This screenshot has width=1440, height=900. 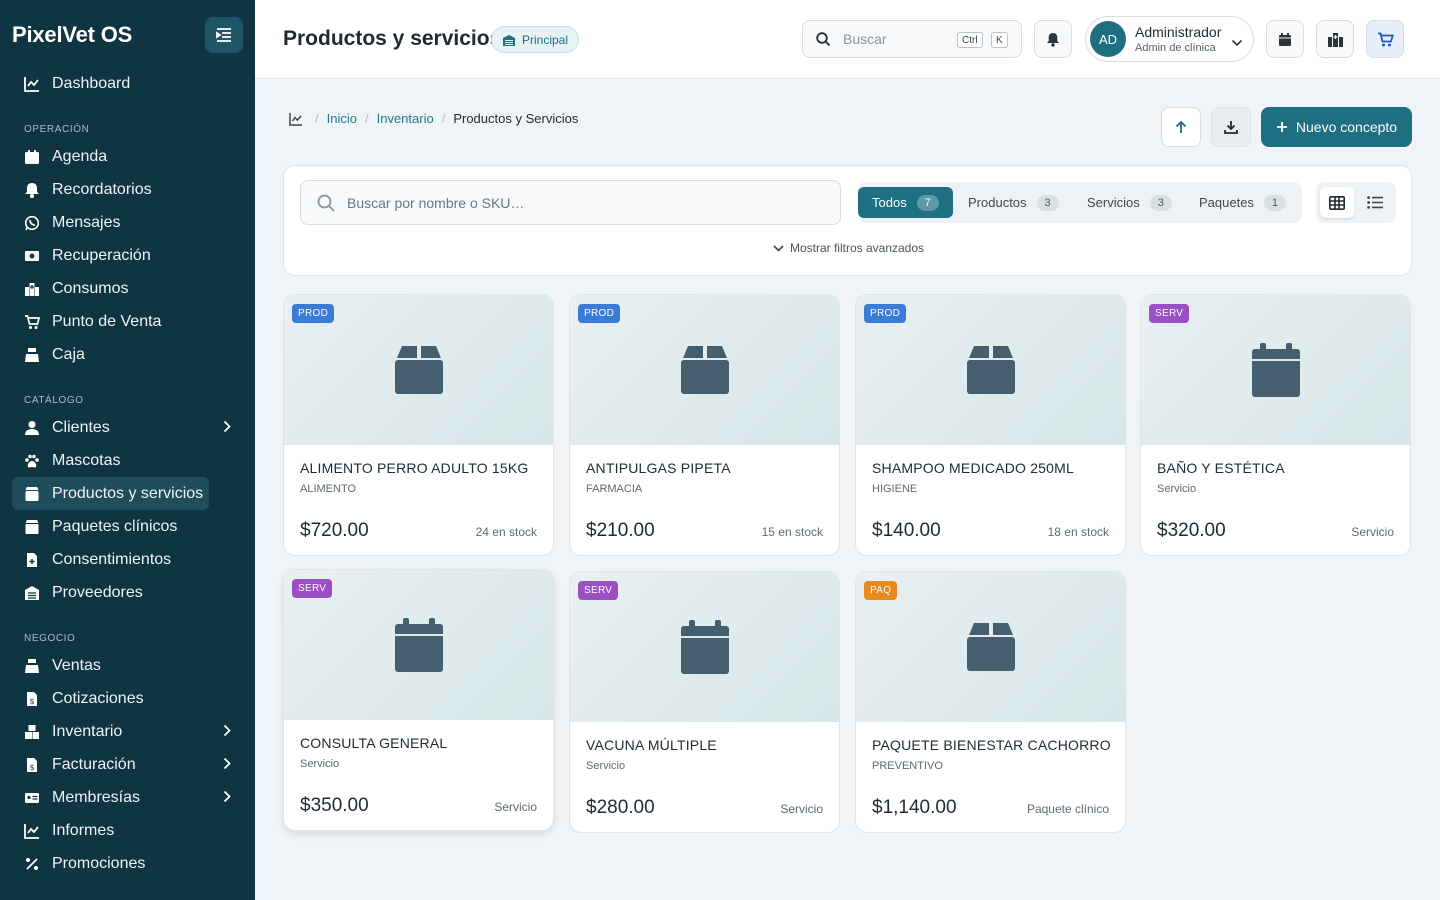 I want to click on breadcrumb-link-inicio: Inicio, so click(x=342, y=118).